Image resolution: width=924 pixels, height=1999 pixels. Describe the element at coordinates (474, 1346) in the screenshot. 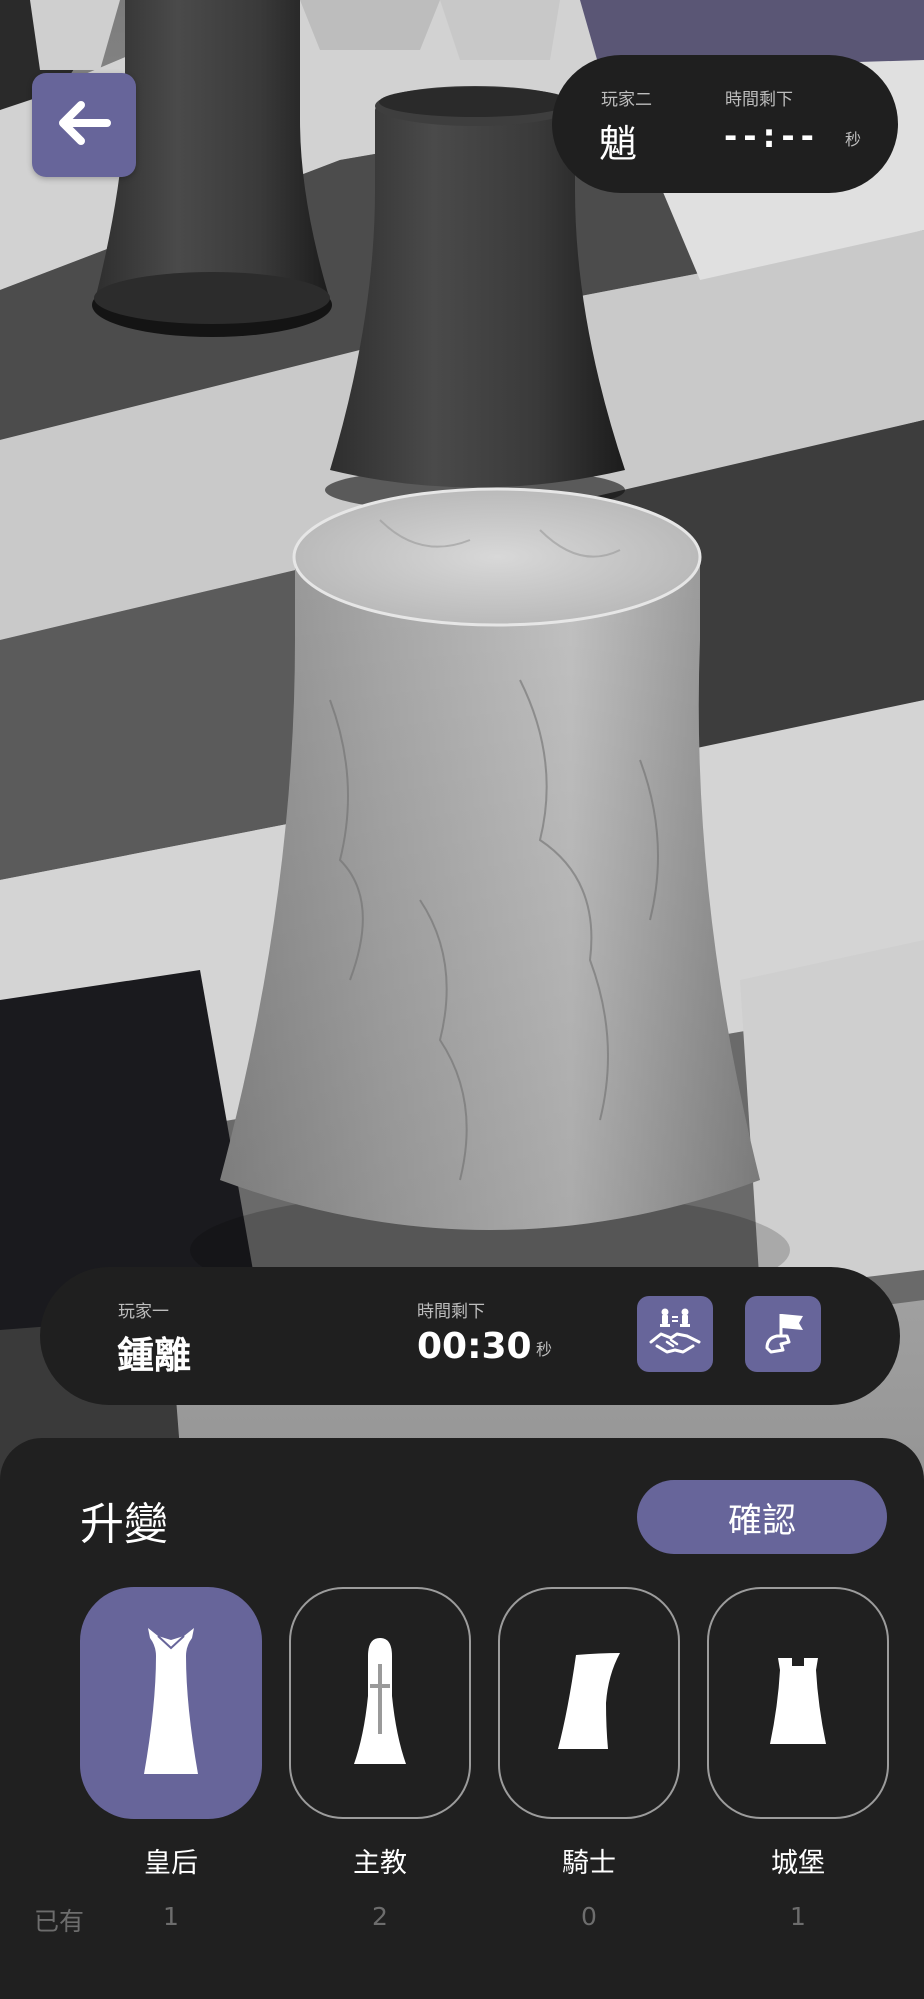

I see `player-one-timer: 00:30` at that location.